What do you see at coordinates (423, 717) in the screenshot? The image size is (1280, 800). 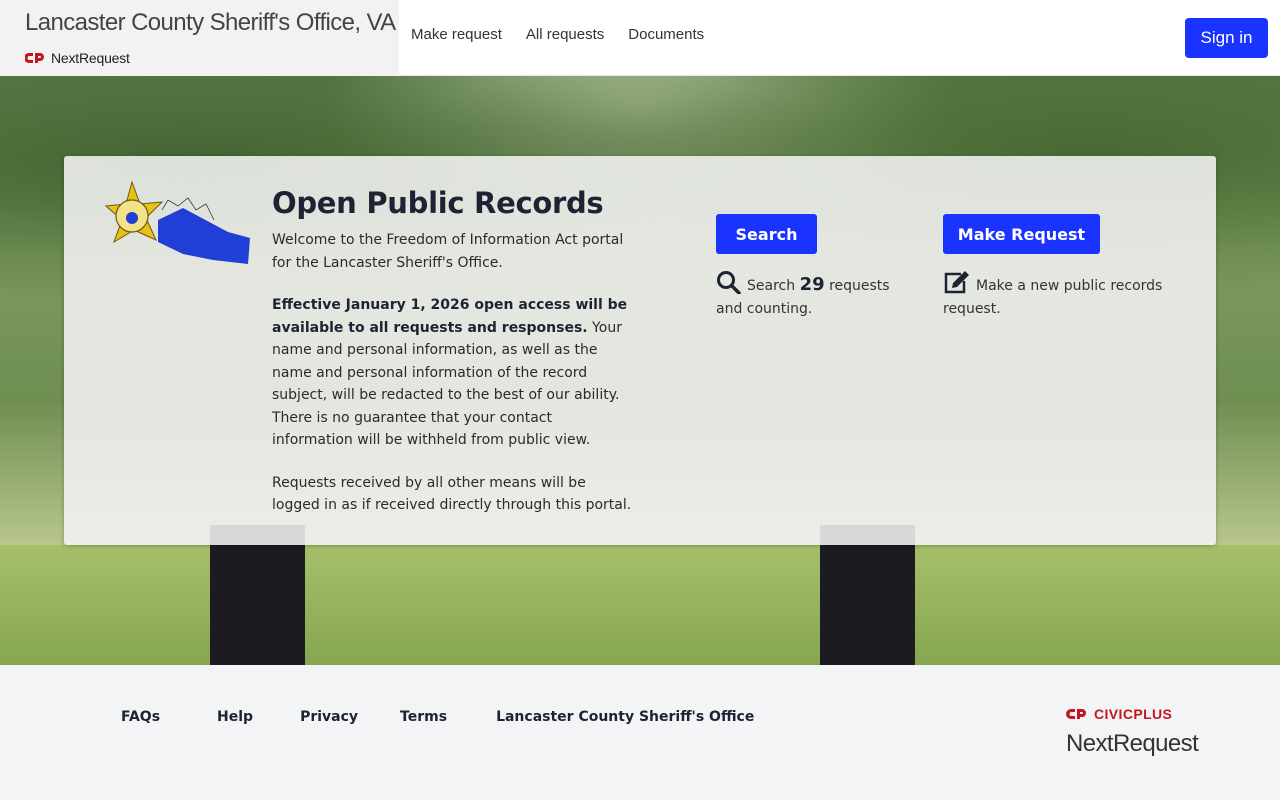 I see `footer-link-terms: Terms` at bounding box center [423, 717].